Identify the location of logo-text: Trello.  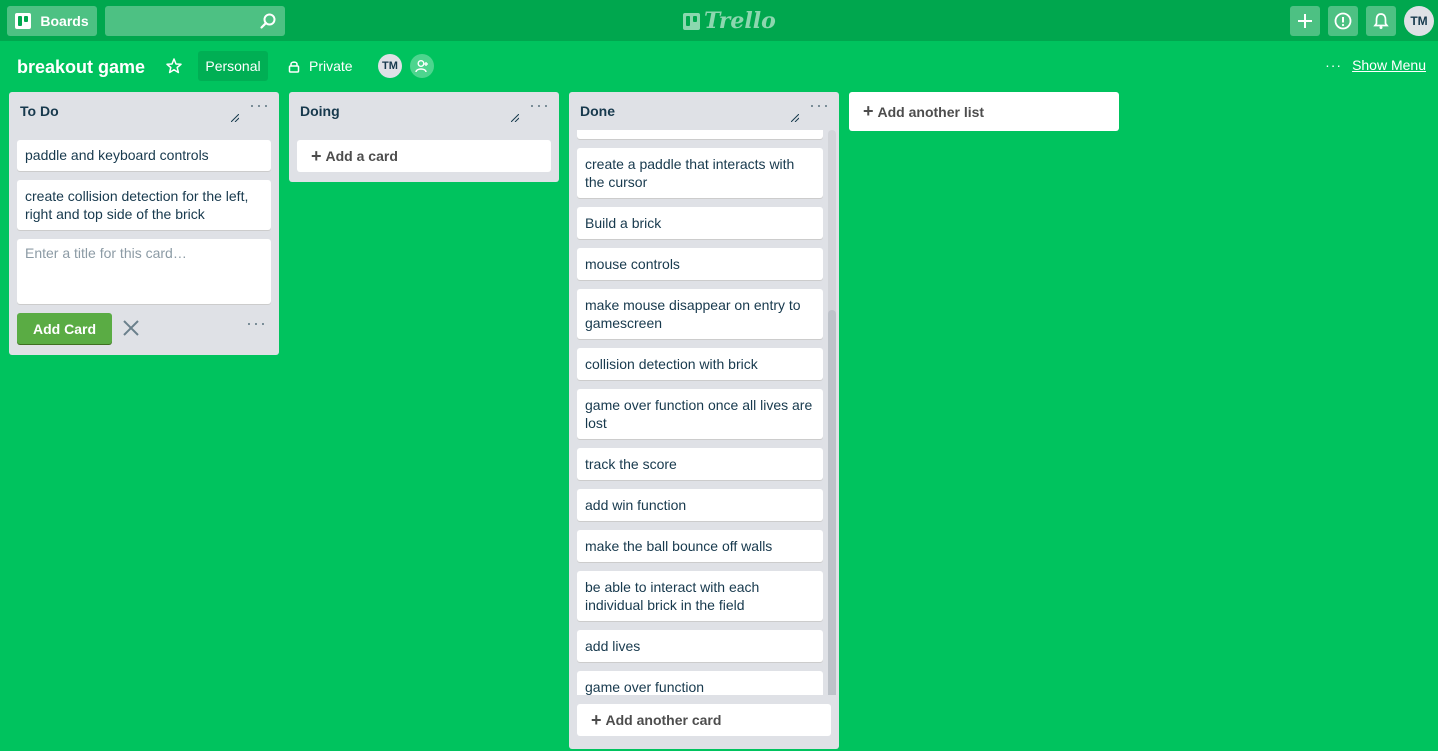
(740, 21).